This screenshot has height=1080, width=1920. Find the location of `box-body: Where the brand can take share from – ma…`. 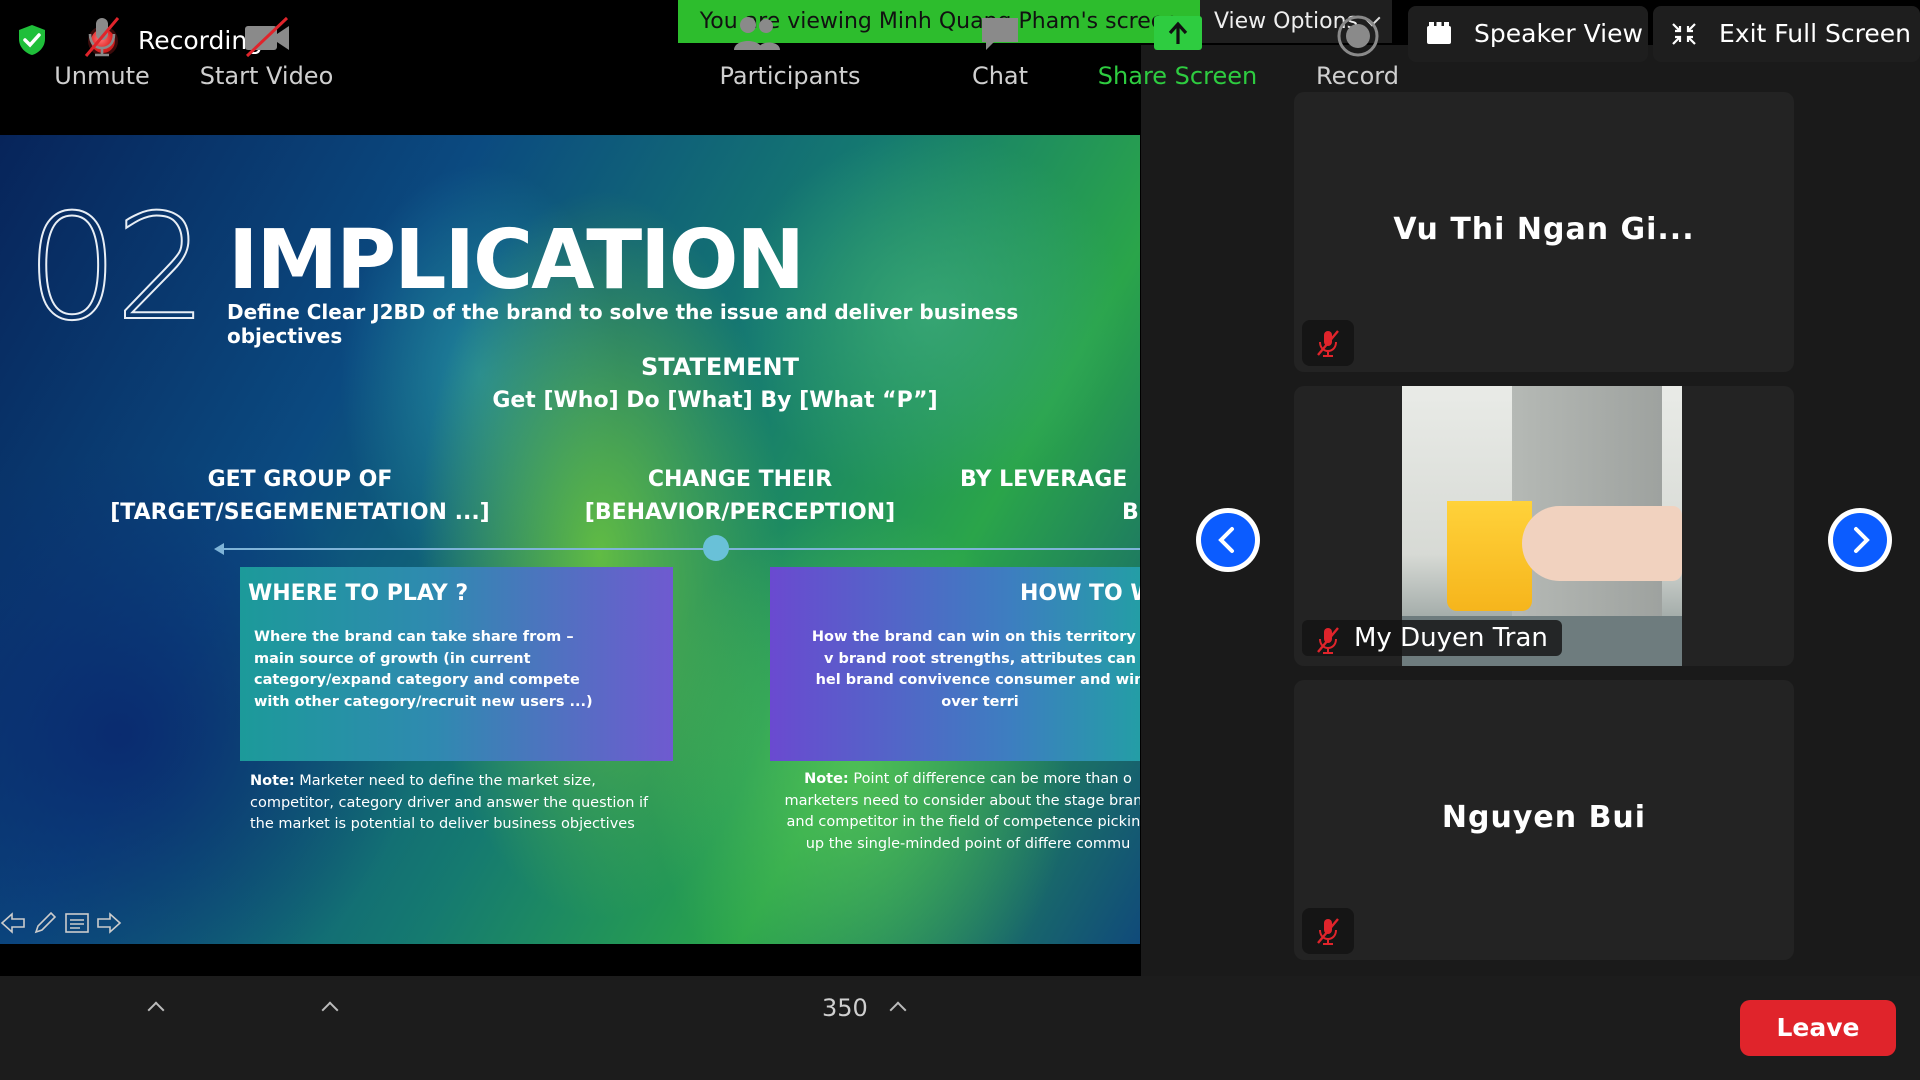

box-body: Where the brand can take share from – ma… is located at coordinates (423, 669).